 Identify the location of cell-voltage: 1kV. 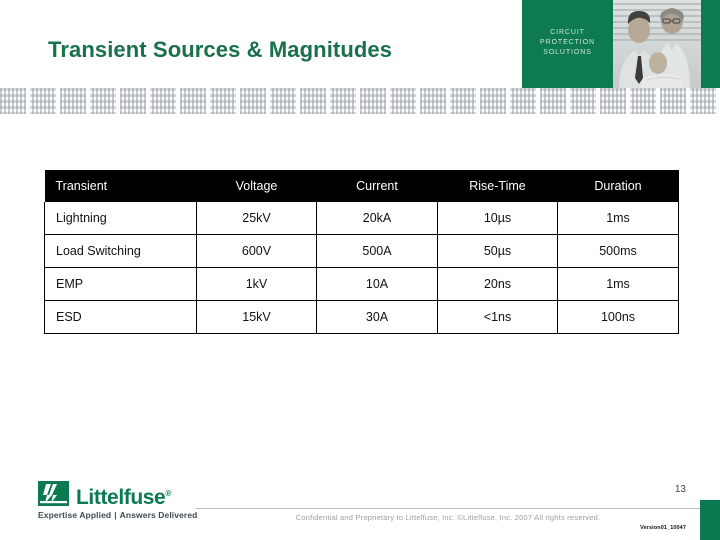
(256, 284).